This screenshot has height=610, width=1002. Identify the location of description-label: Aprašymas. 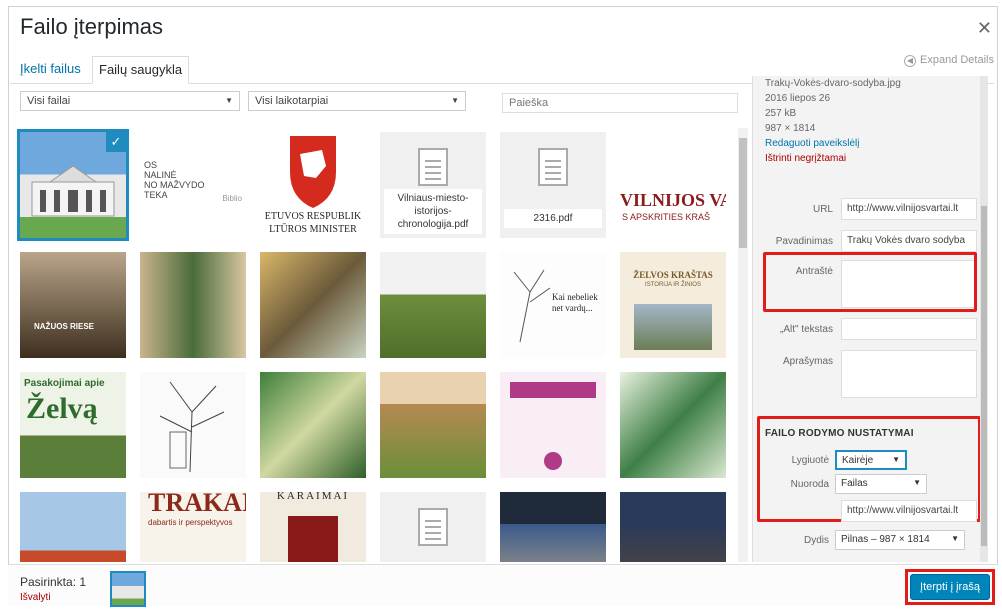
(807, 361).